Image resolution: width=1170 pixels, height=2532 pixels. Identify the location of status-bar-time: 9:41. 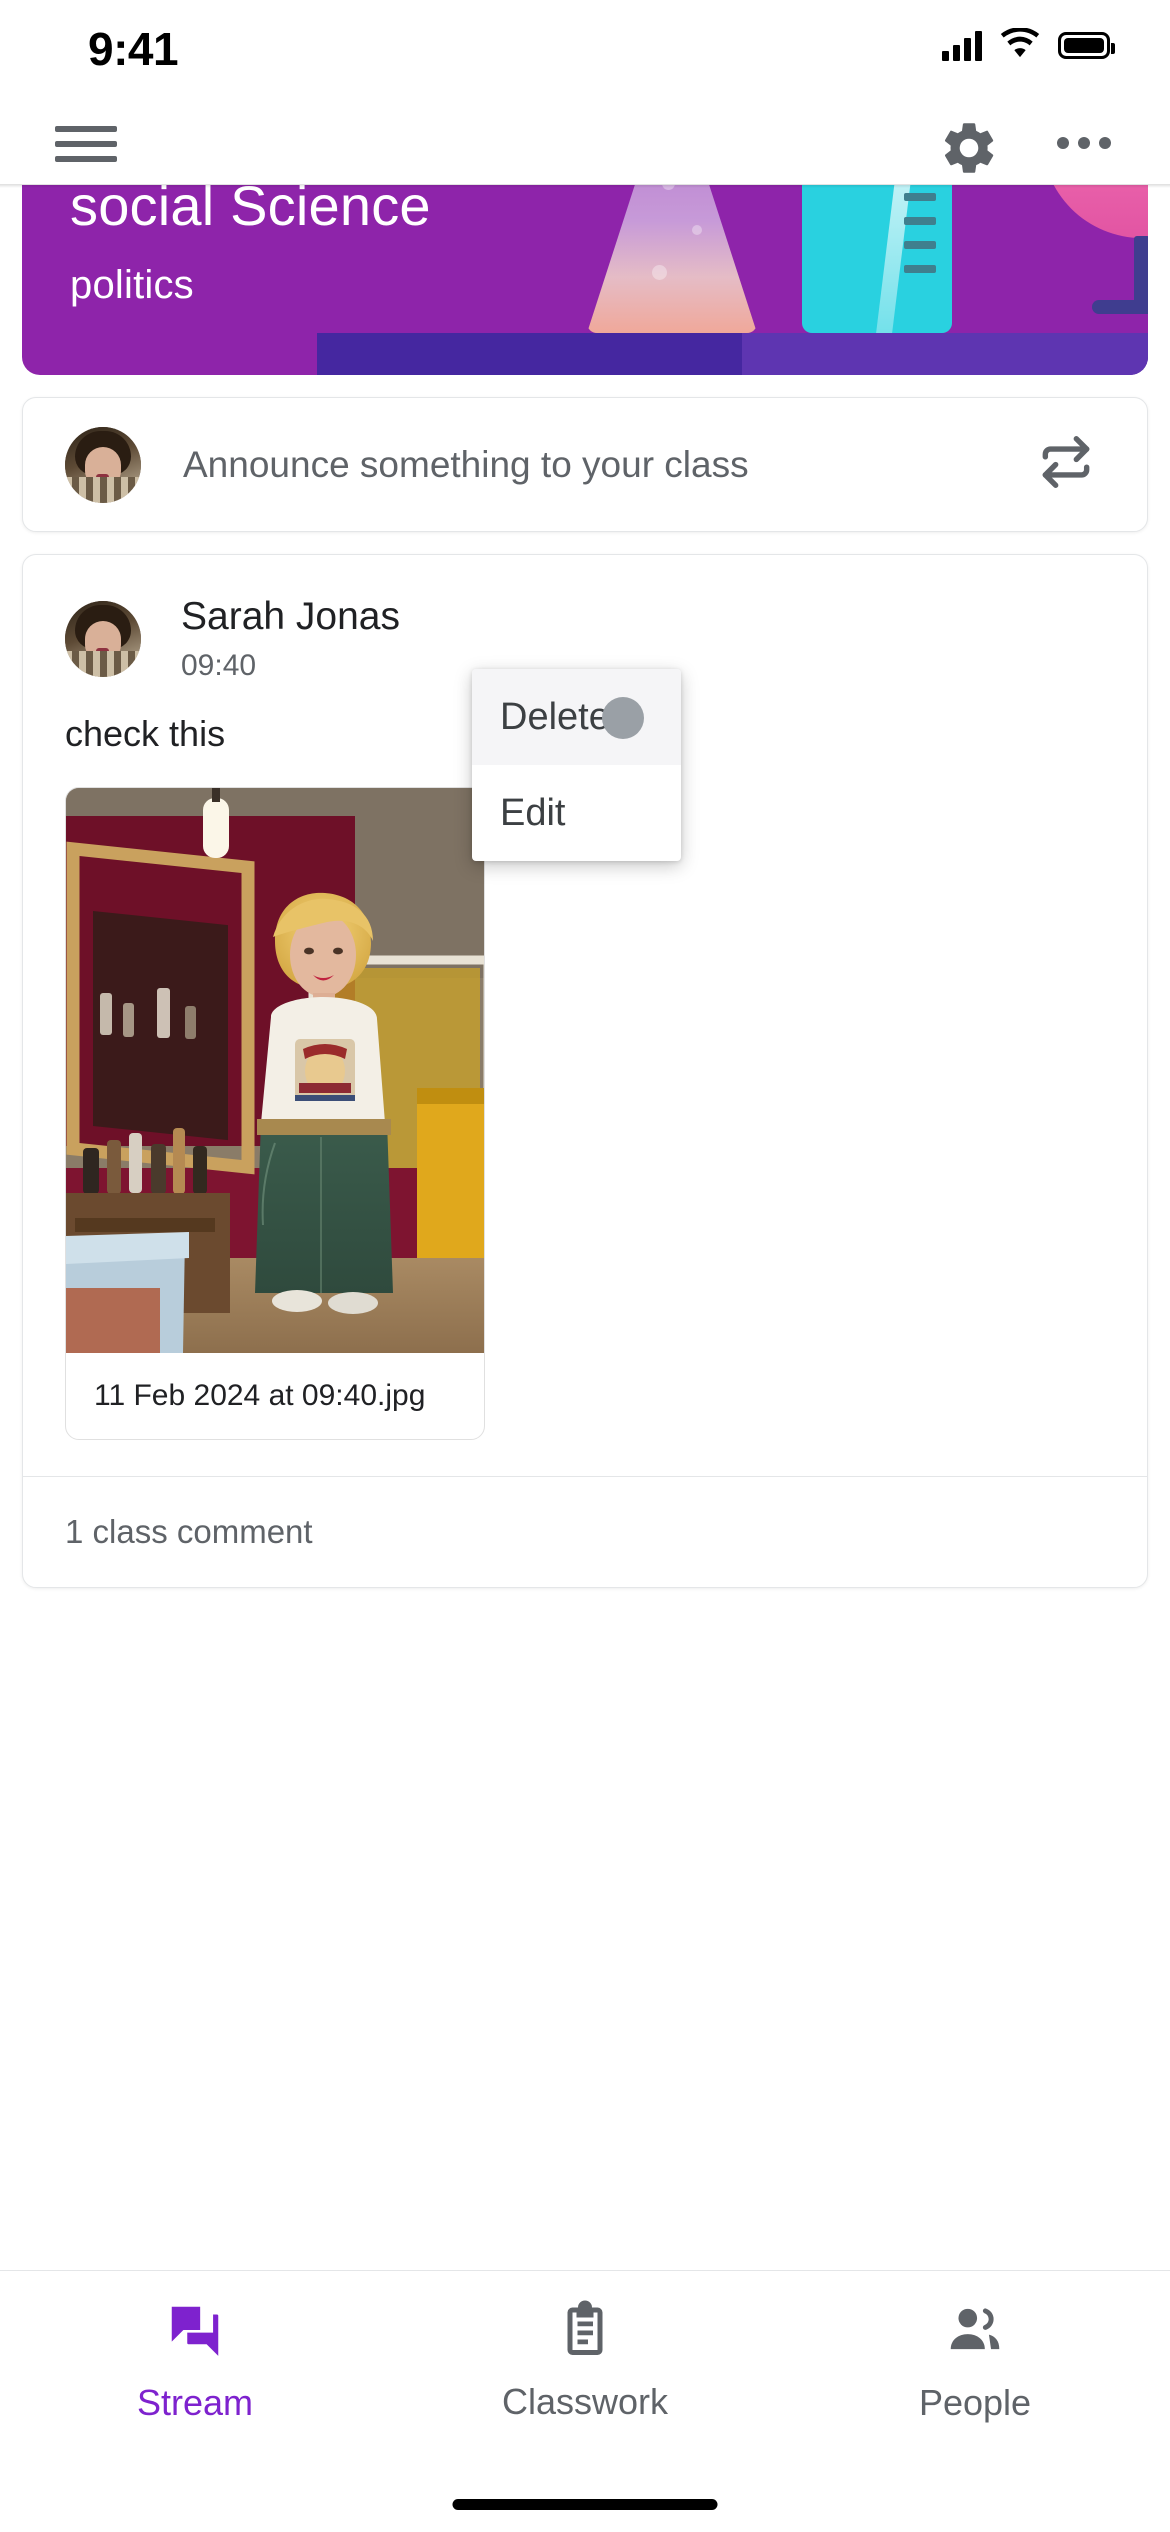
(133, 49).